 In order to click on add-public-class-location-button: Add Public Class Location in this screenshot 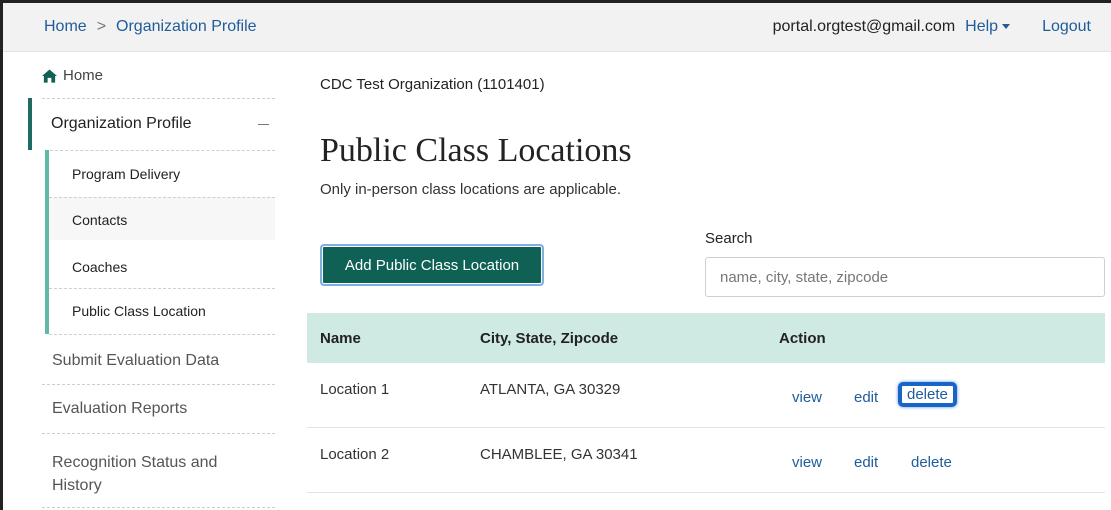, I will do `click(432, 265)`.